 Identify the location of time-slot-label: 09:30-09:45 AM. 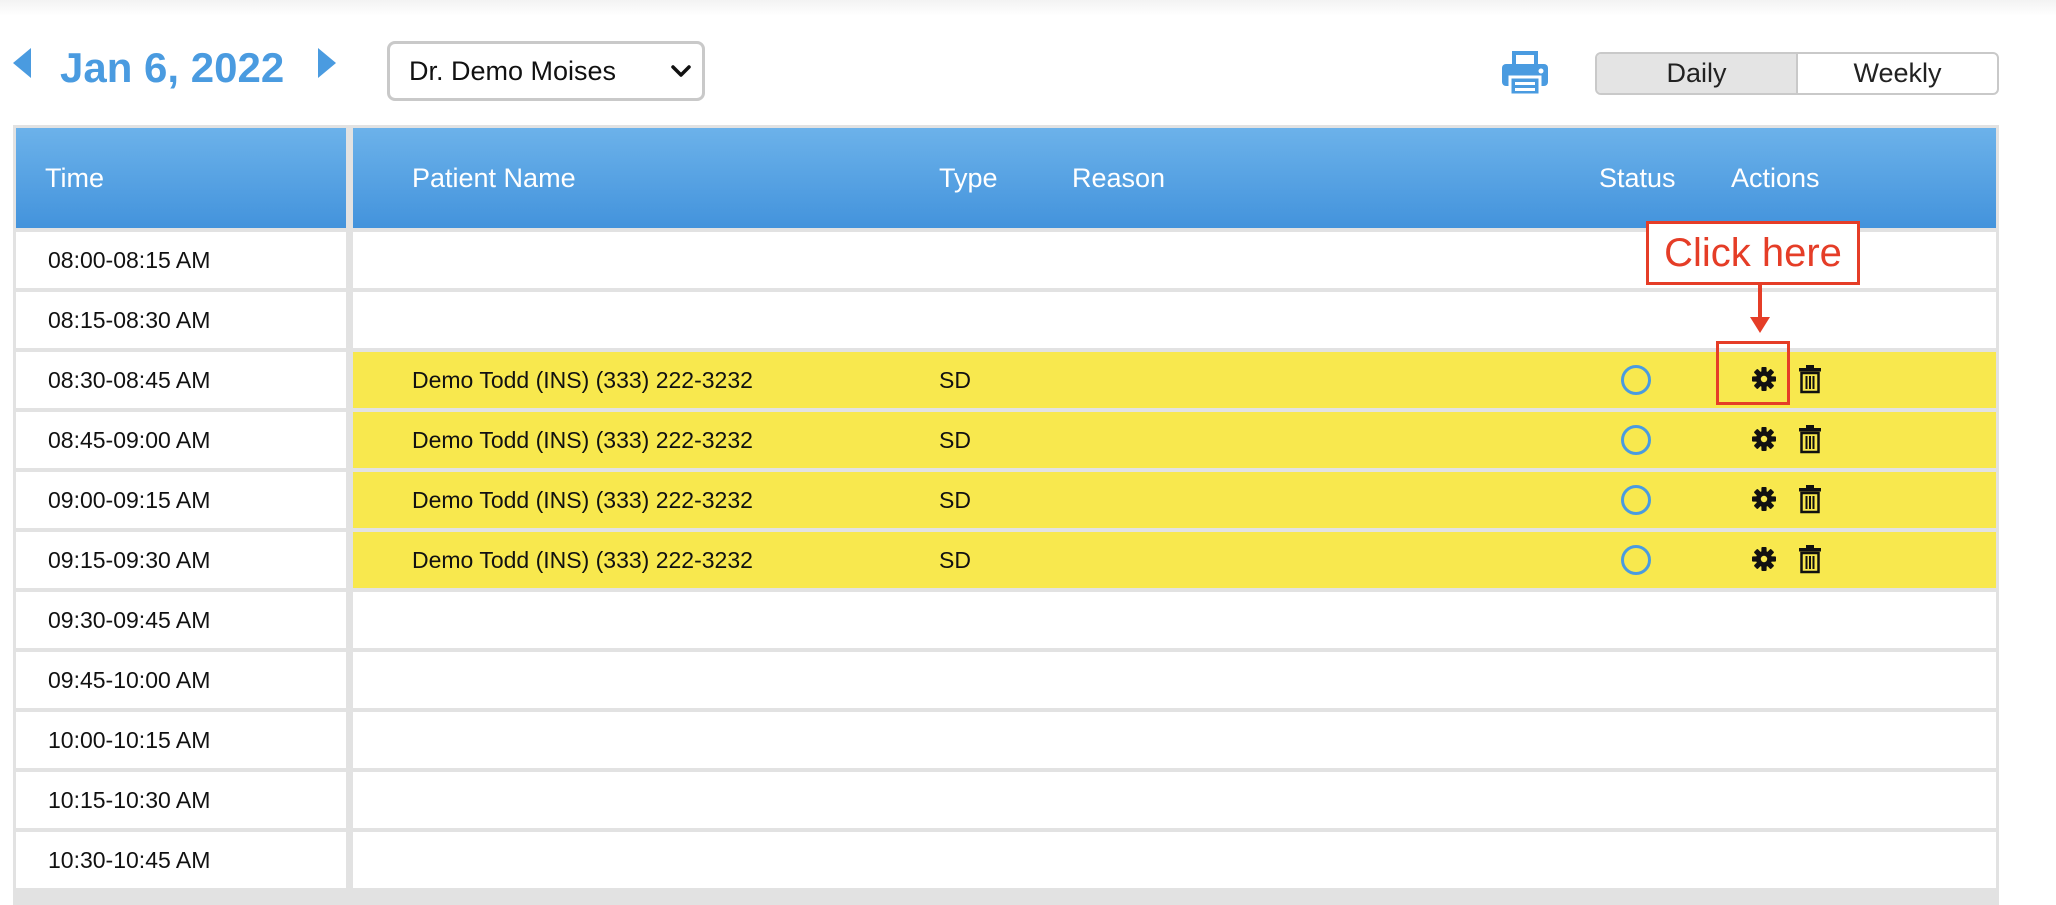
(129, 620).